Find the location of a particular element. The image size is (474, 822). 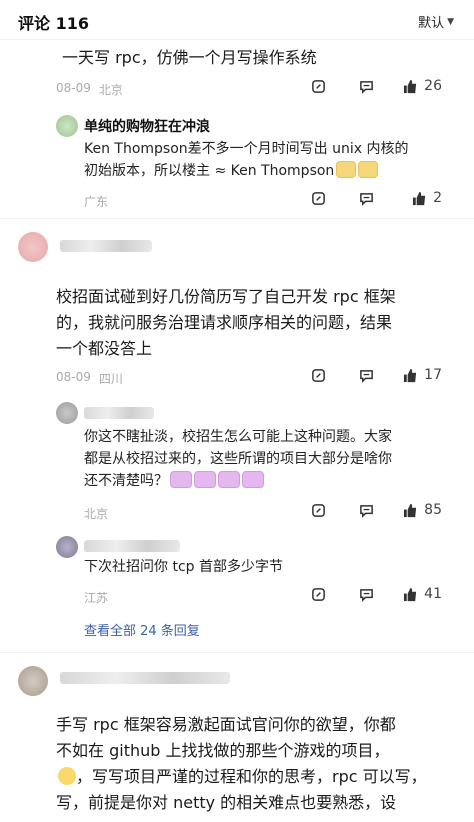

reply-actions: 41 is located at coordinates (368, 594).